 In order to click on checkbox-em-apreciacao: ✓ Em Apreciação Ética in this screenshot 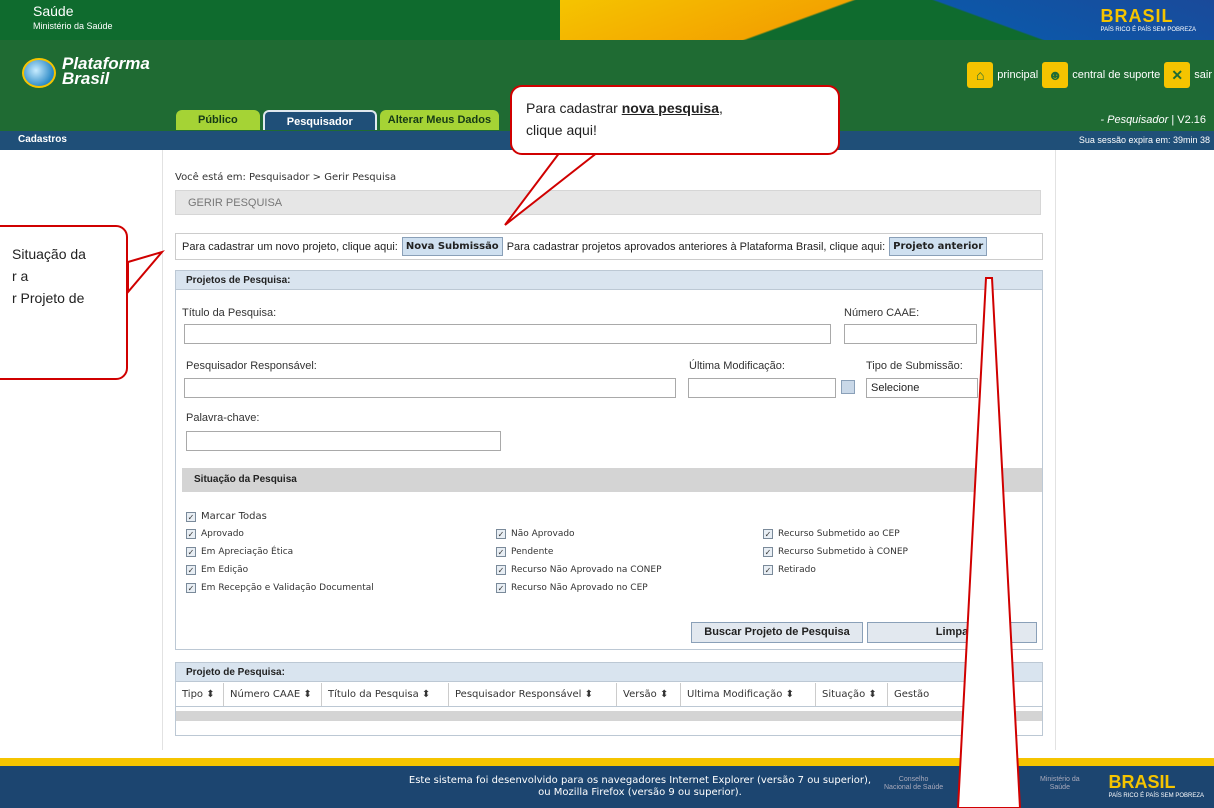, I will do `click(239, 552)`.